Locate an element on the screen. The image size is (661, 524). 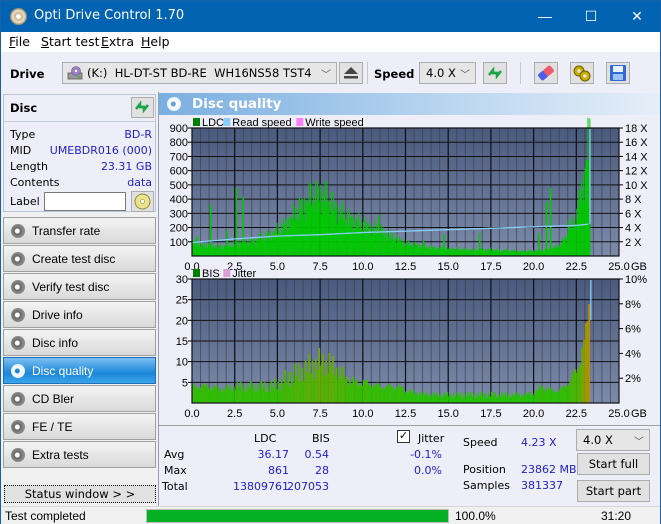
settings-button is located at coordinates (582, 73).